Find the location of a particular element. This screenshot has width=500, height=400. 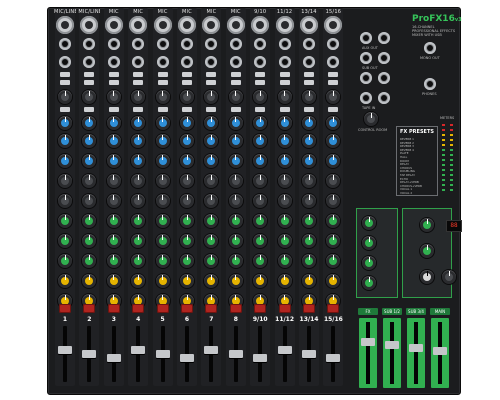

fx-return-knob is located at coordinates (369, 243).